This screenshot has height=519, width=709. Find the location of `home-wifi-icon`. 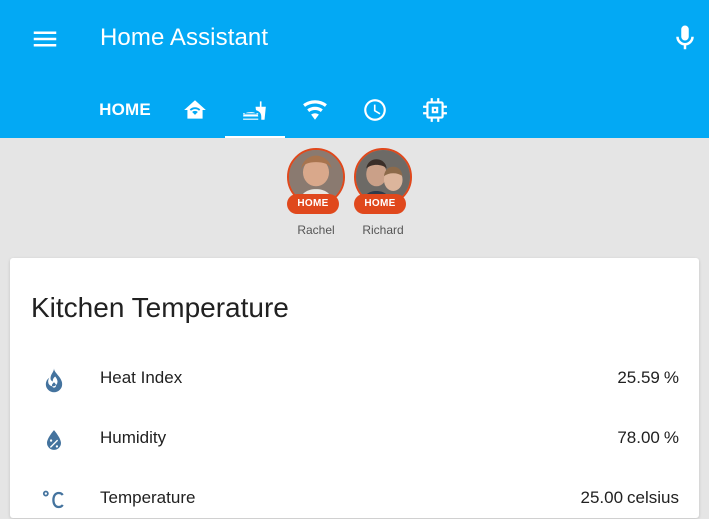

home-wifi-icon is located at coordinates (195, 109).